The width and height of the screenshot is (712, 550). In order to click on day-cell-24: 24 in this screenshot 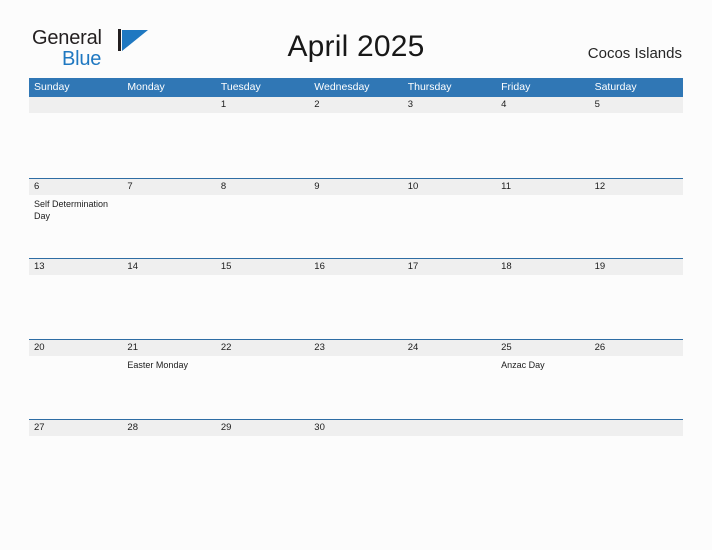, I will do `click(449, 379)`.